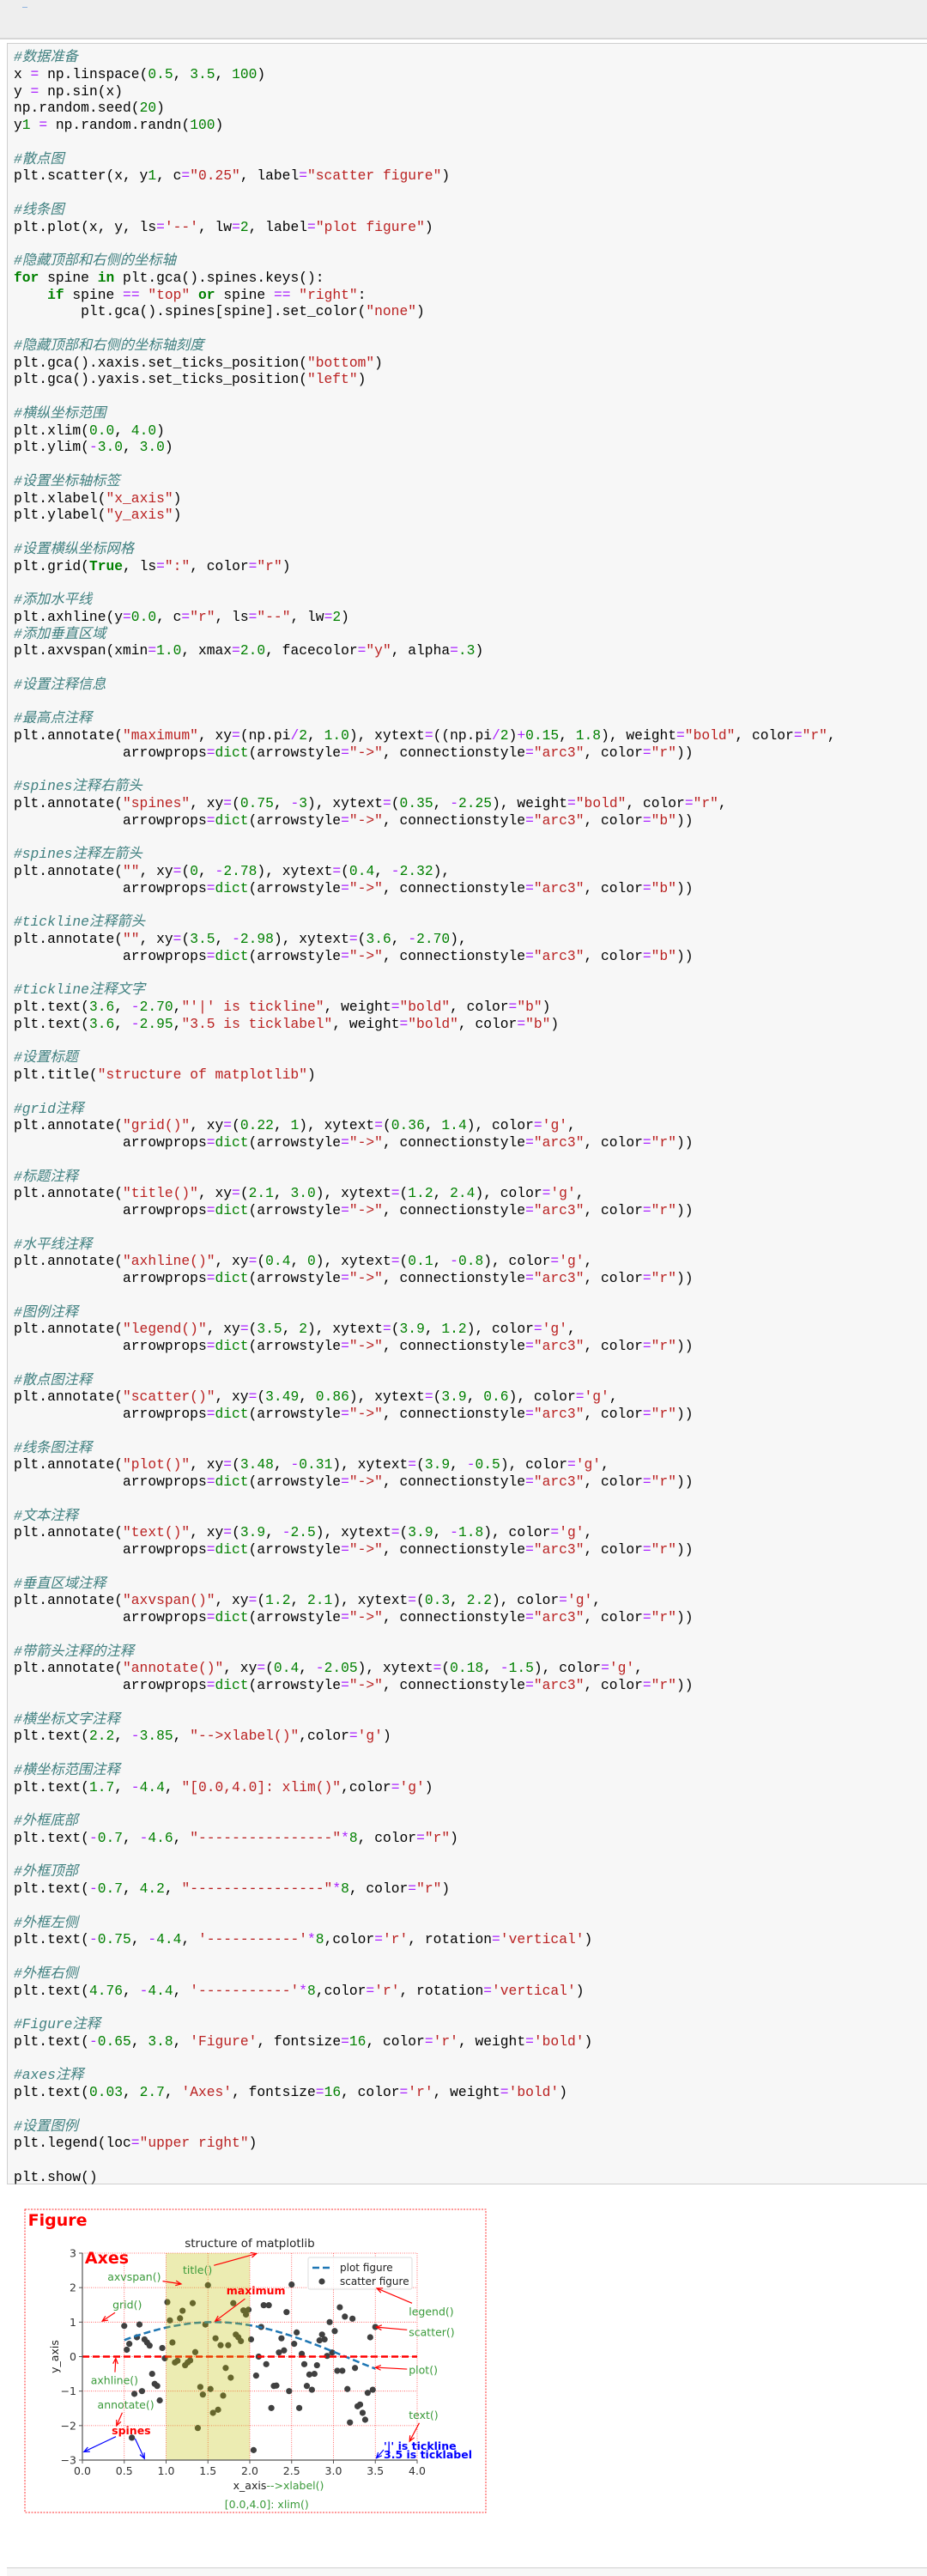  What do you see at coordinates (467, 854) in the screenshot?
I see `code-line: #spines注释左箭头` at bounding box center [467, 854].